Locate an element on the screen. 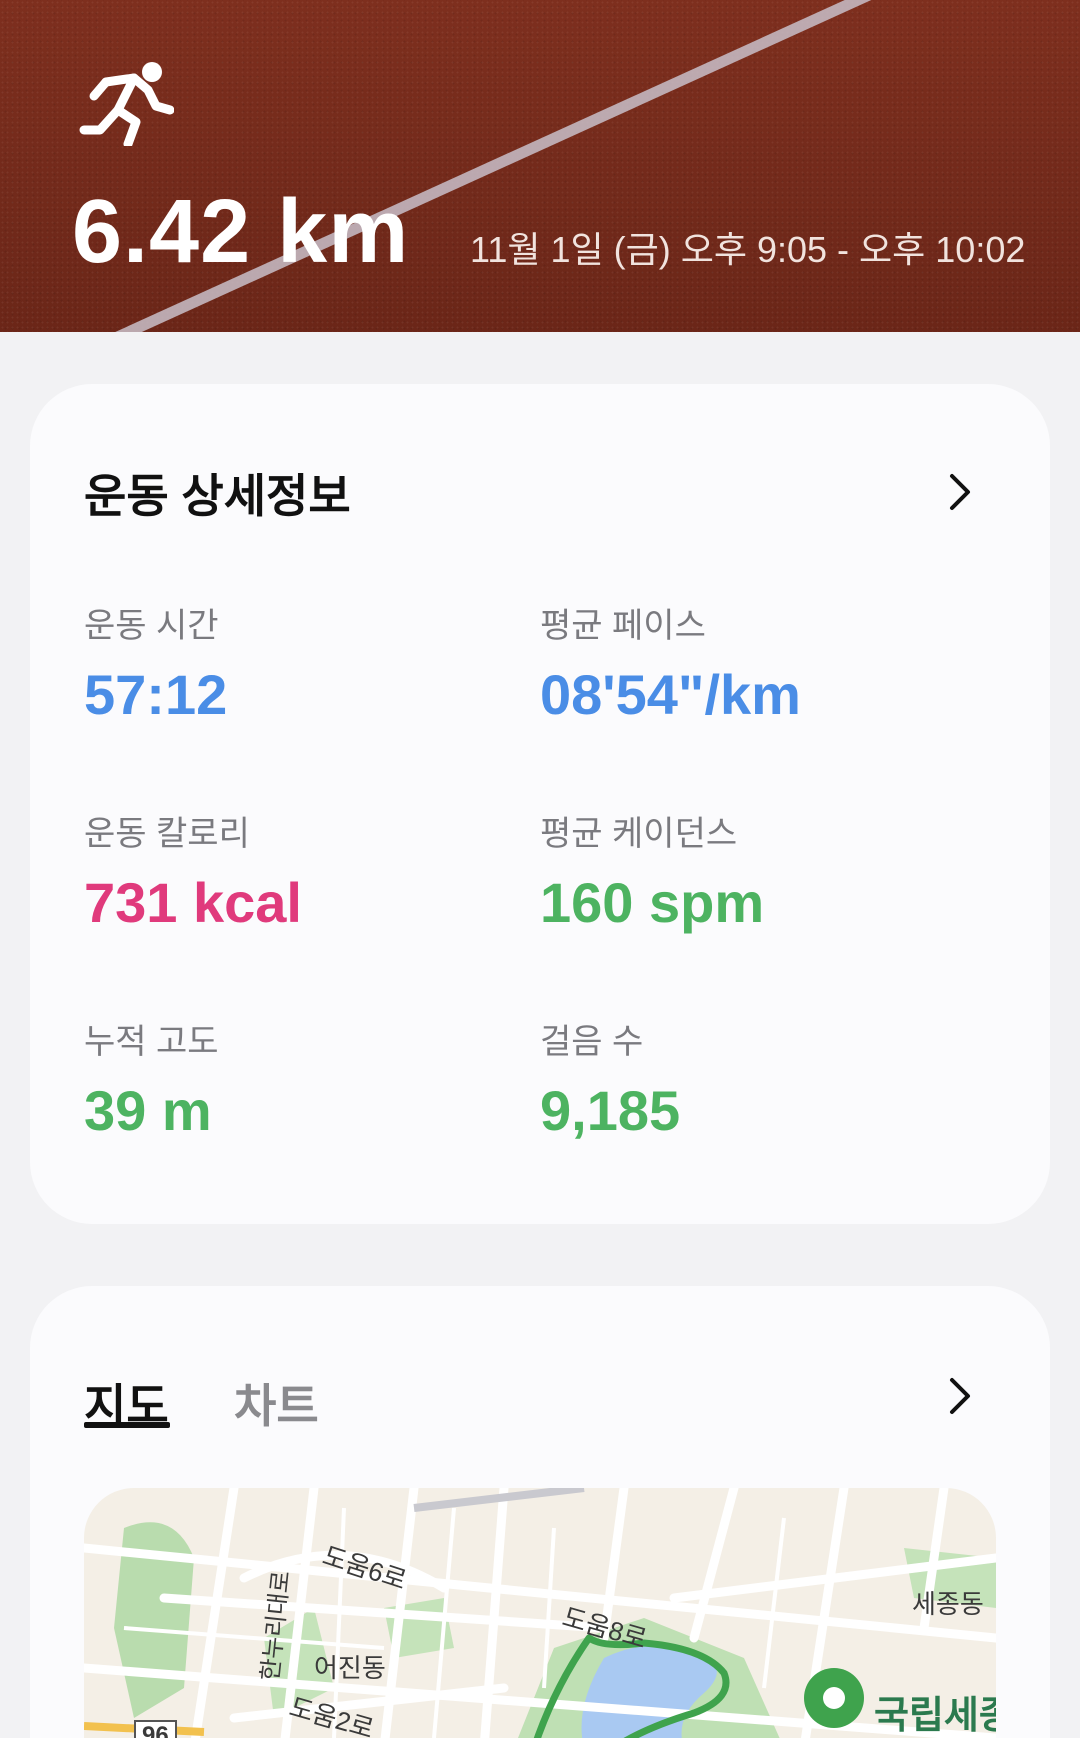 The height and width of the screenshot is (1738, 1080). stat-label: 운동 칼로리 is located at coordinates (167, 834).